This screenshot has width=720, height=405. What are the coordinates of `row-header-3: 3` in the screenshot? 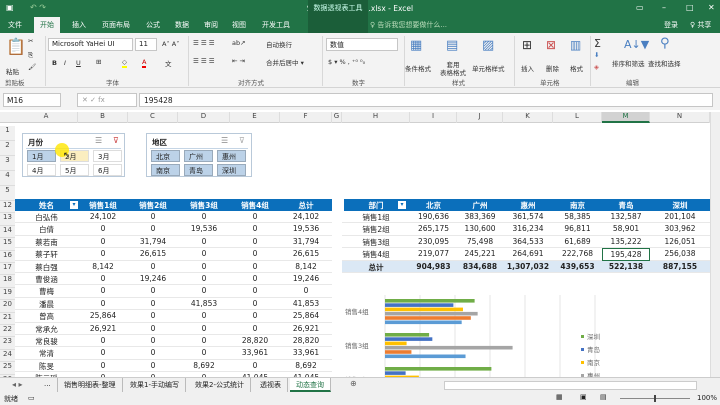 It's located at (7, 163).